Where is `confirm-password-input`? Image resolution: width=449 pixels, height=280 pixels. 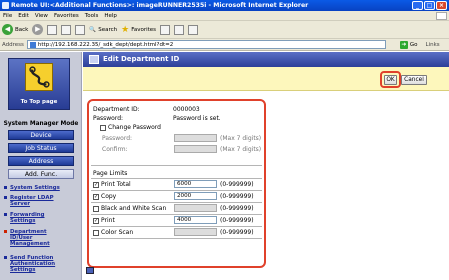
confirm-password-input is located at coordinates (195, 149).